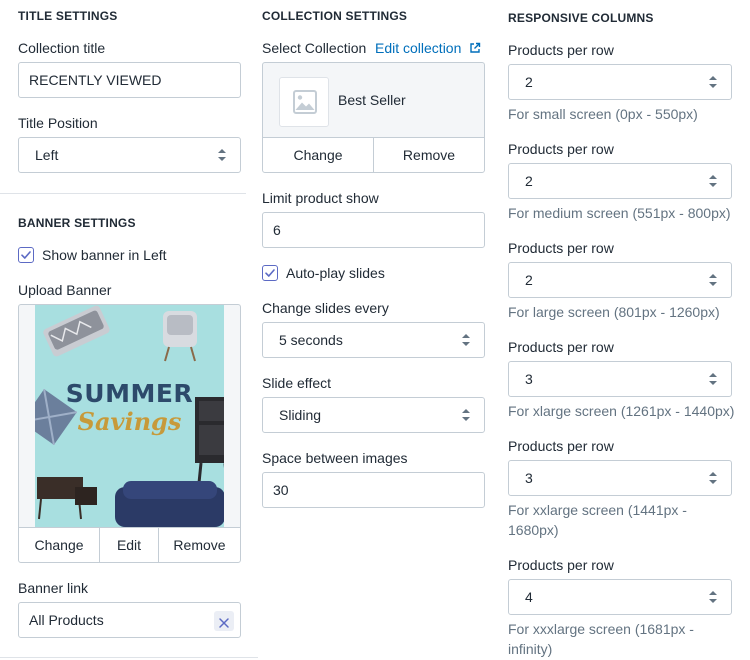  Describe the element at coordinates (620, 597) in the screenshot. I see `products-per-row-xxxlarge-select: 4` at that location.